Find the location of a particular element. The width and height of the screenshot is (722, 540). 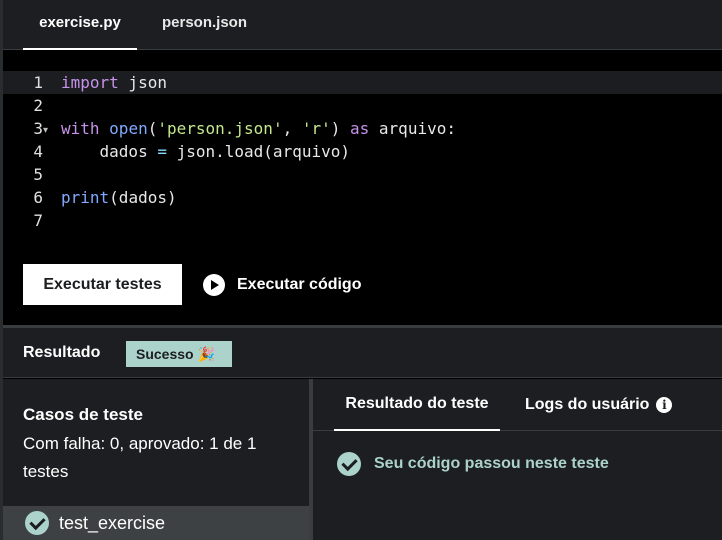

run-code-button: Executar código is located at coordinates (282, 284).